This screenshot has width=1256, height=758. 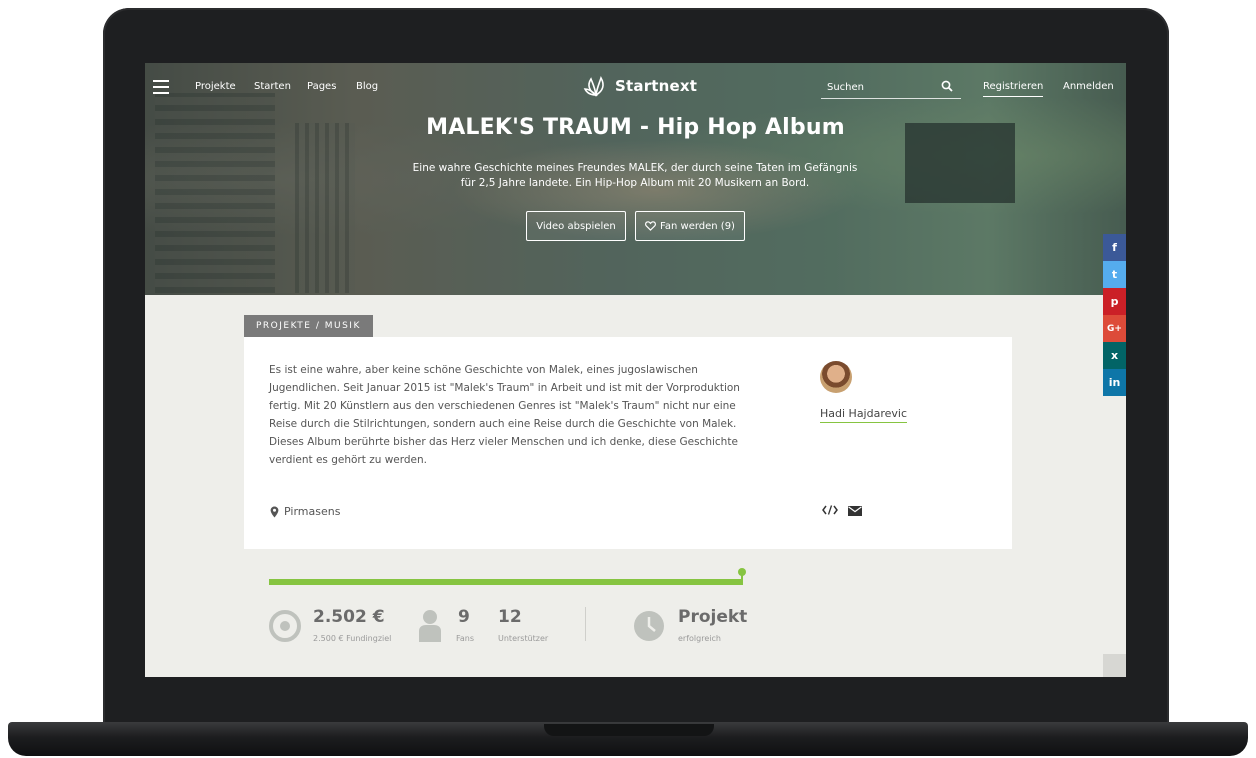 I want to click on funding-progress-bar, so click(x=506, y=582).